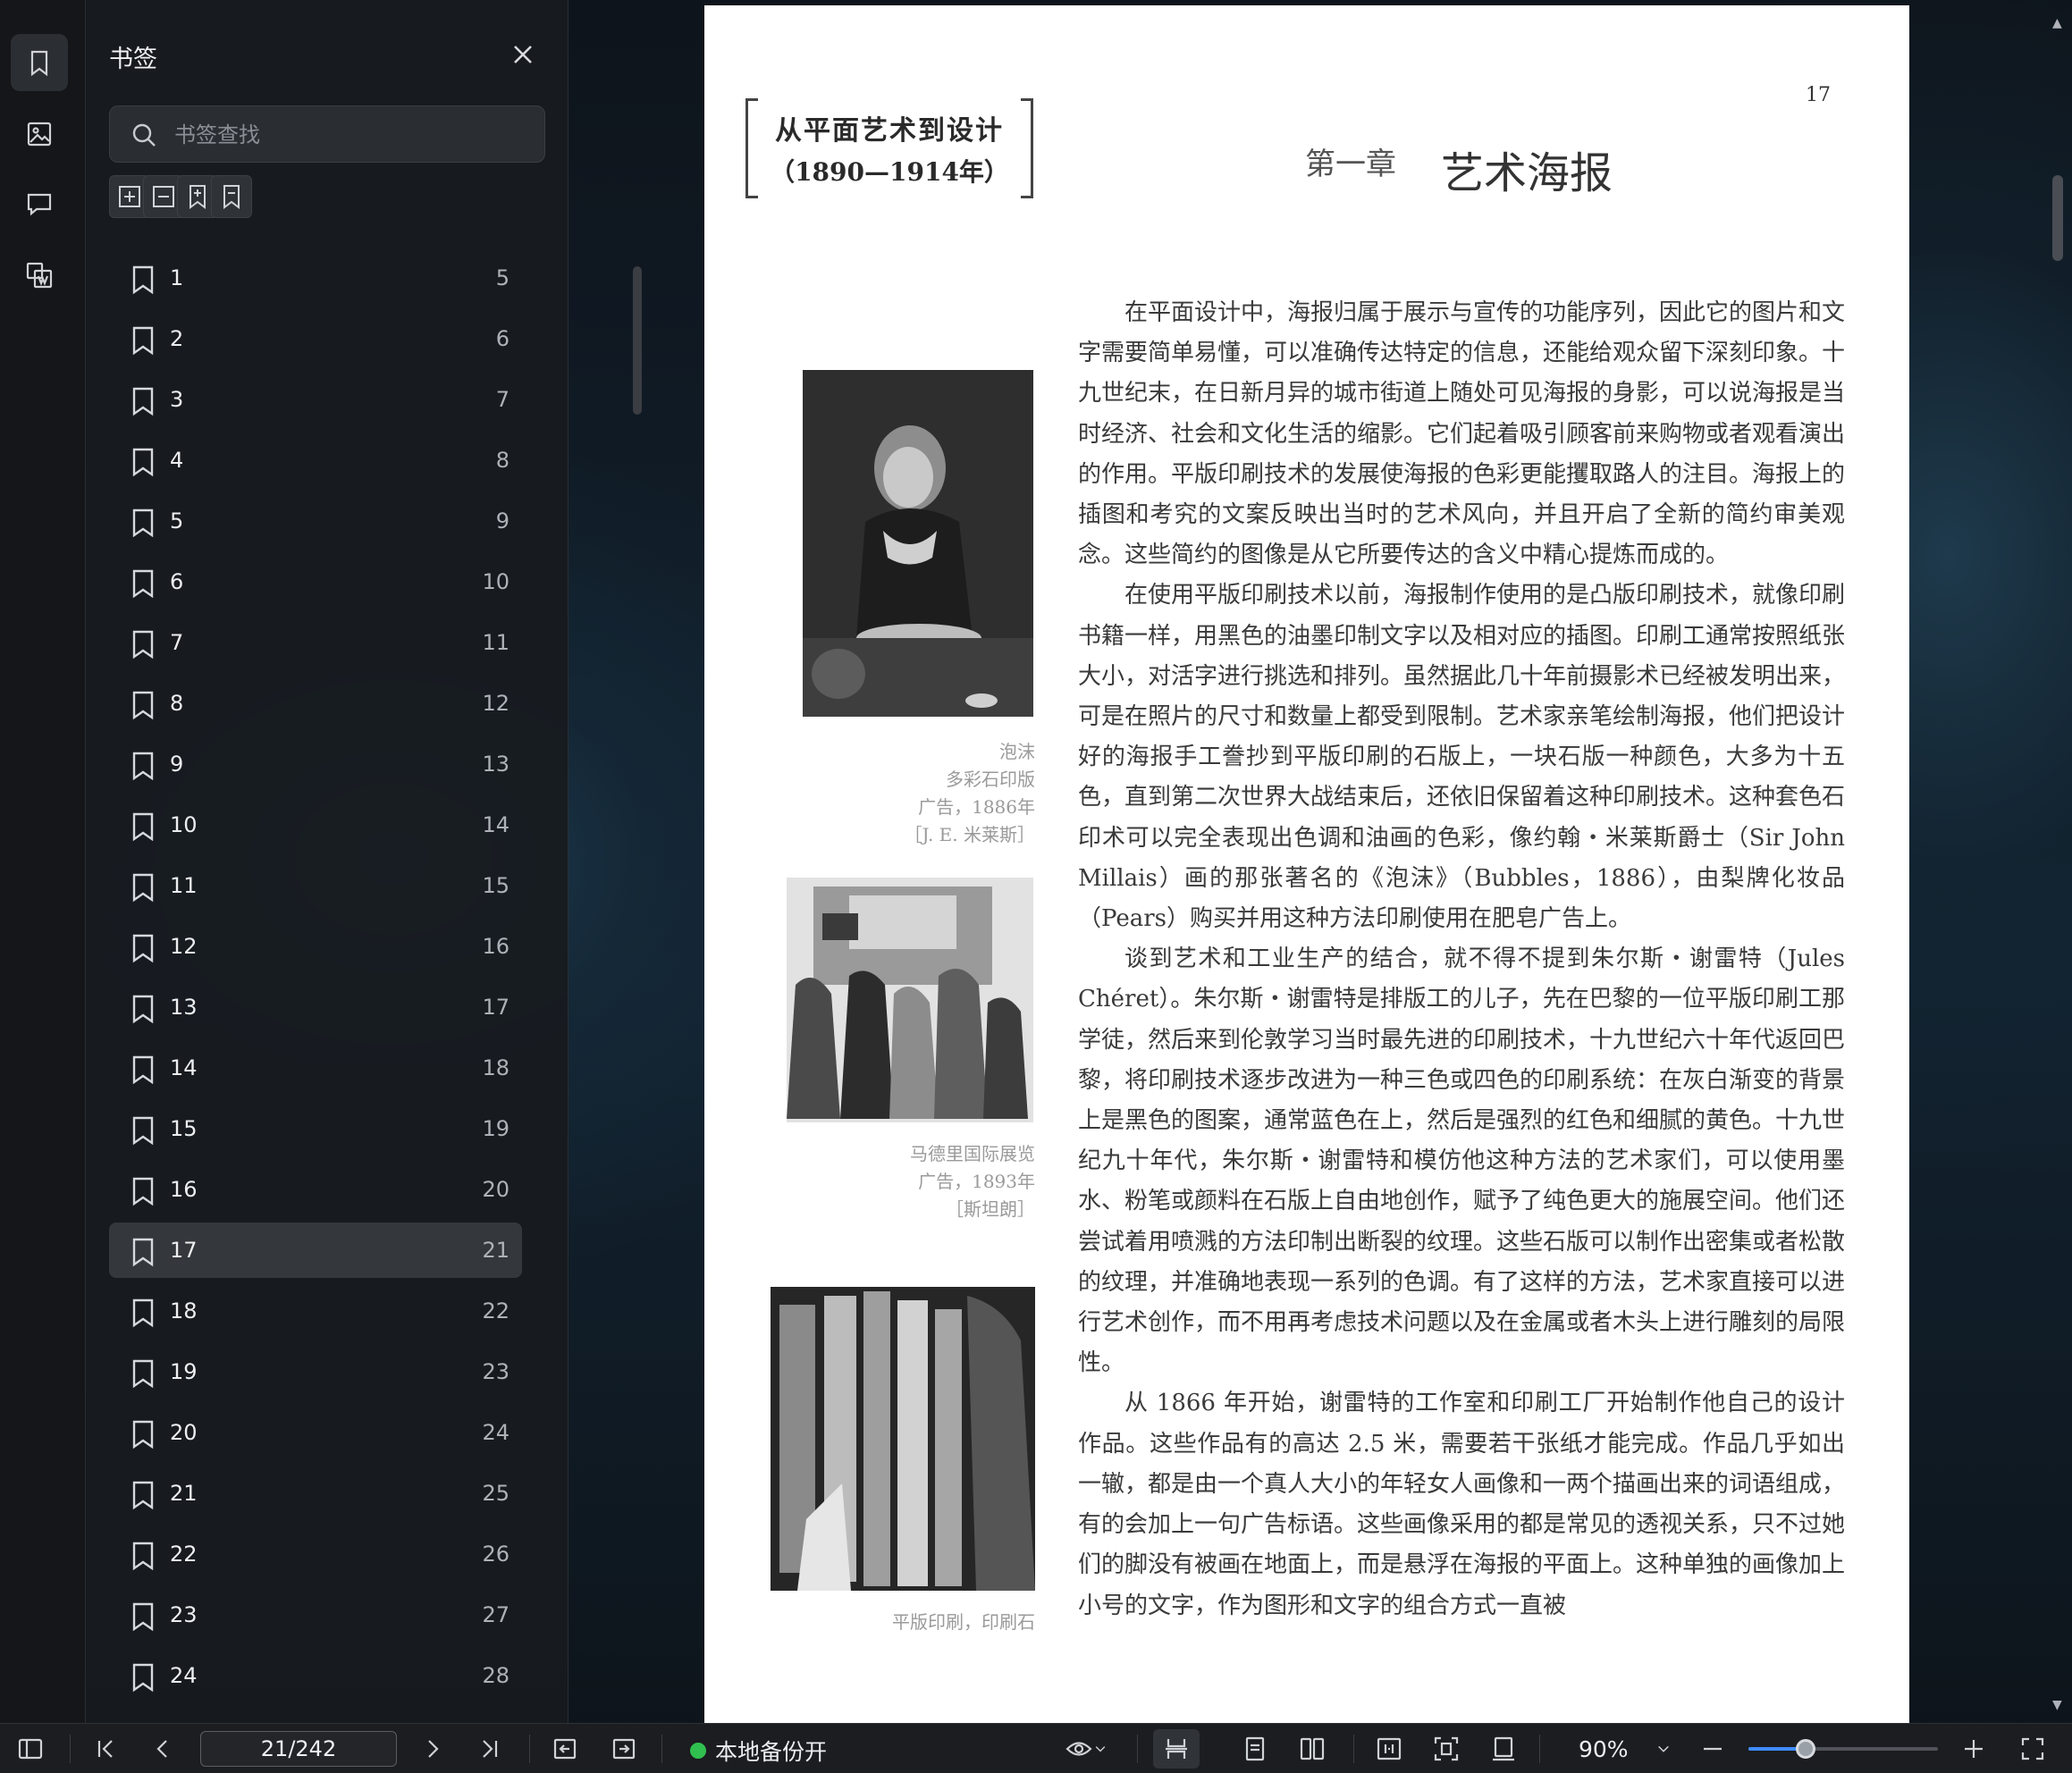 Image resolution: width=2072 pixels, height=1773 pixels. Describe the element at coordinates (30, 1749) in the screenshot. I see `toggle-sidebar-button` at that location.